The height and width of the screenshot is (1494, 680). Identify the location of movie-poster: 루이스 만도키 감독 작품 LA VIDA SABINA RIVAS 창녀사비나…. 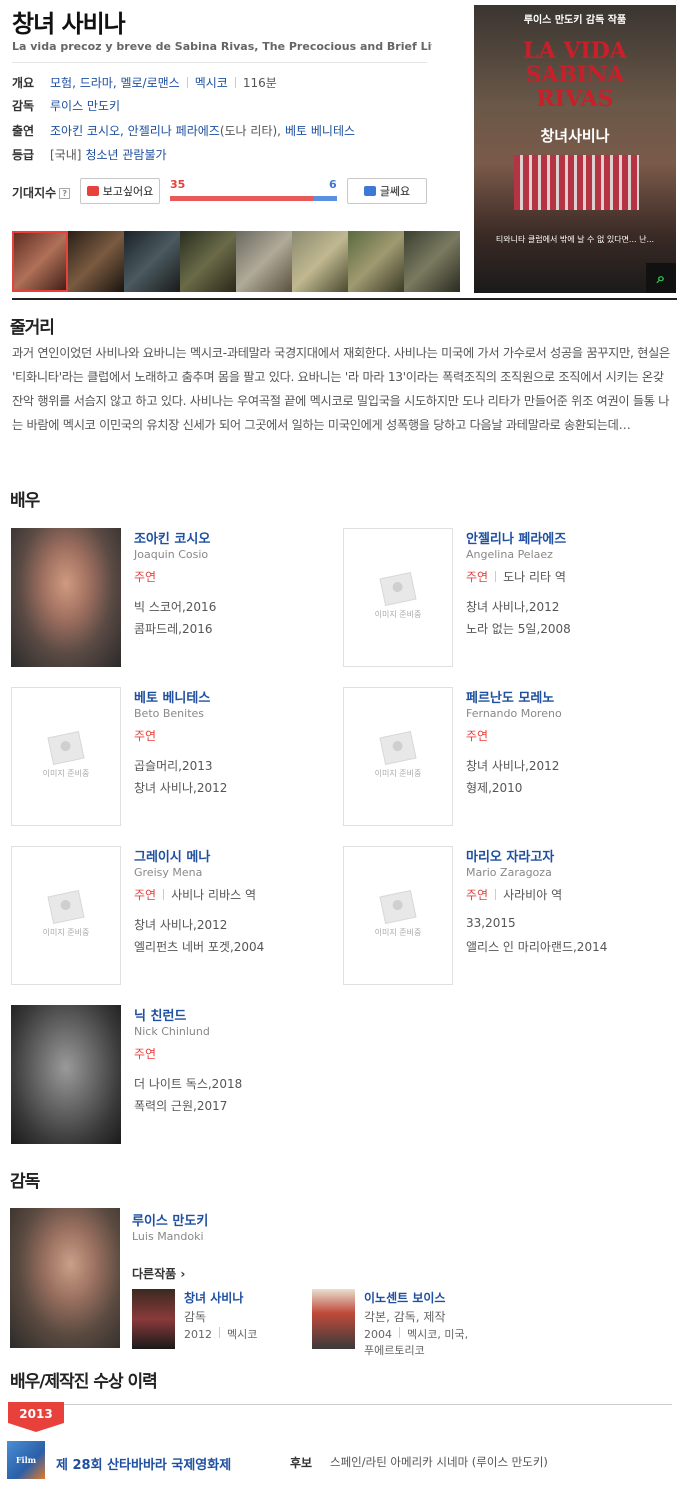
(575, 149).